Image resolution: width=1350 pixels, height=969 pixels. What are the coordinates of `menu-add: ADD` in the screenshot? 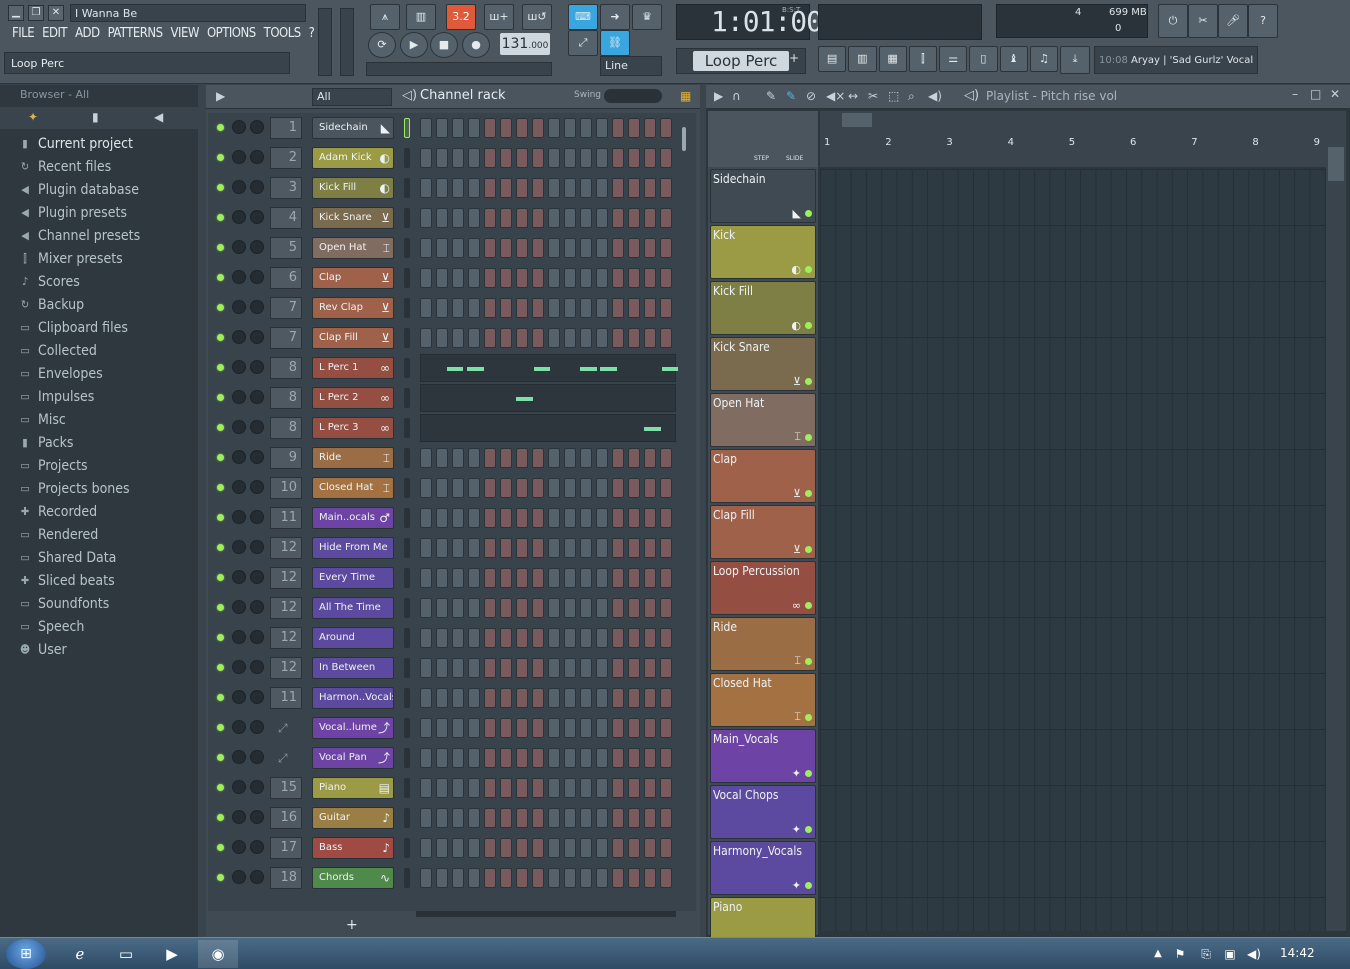 It's located at (87, 36).